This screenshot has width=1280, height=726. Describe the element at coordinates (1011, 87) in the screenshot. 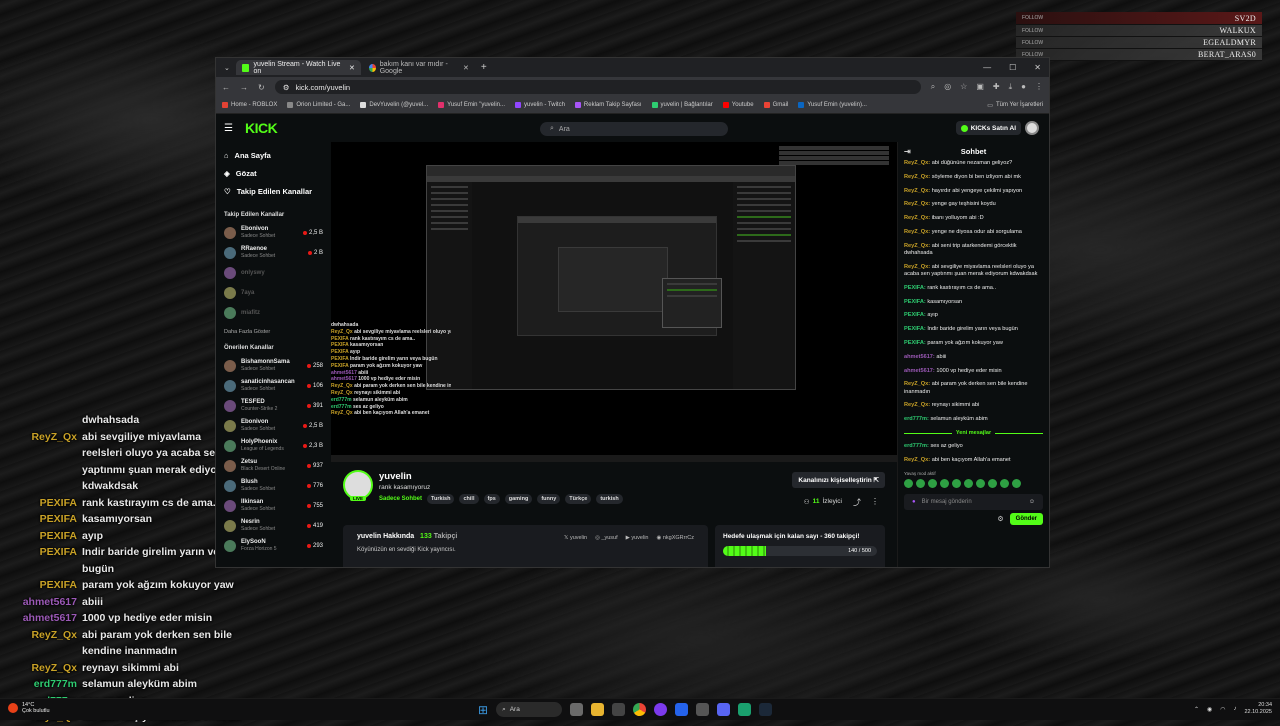

I see `download-icon: ⤓` at that location.